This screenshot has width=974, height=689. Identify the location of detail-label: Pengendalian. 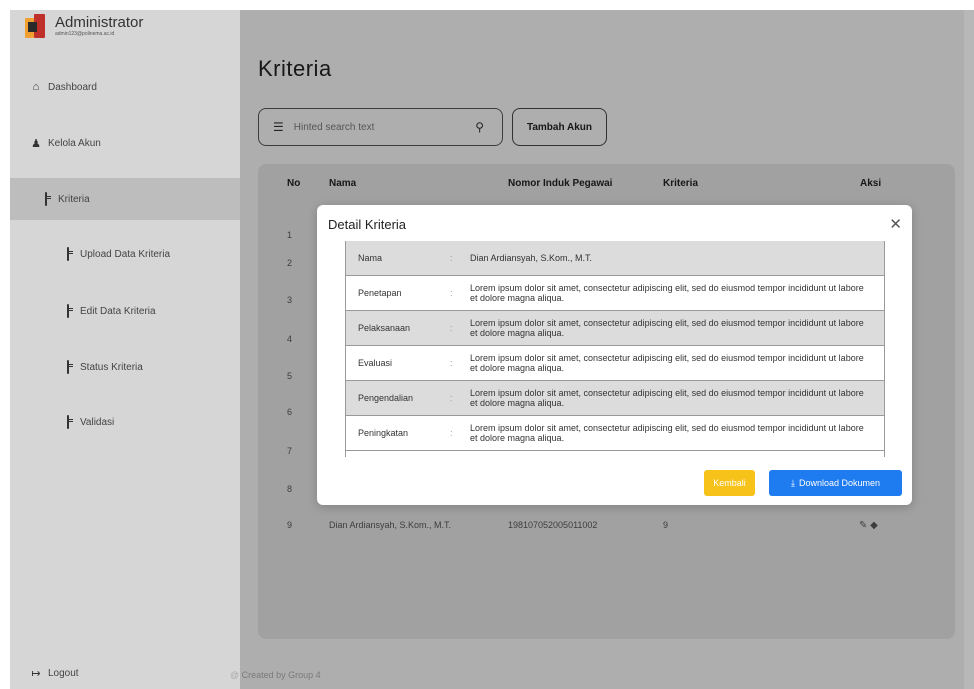
(386, 398).